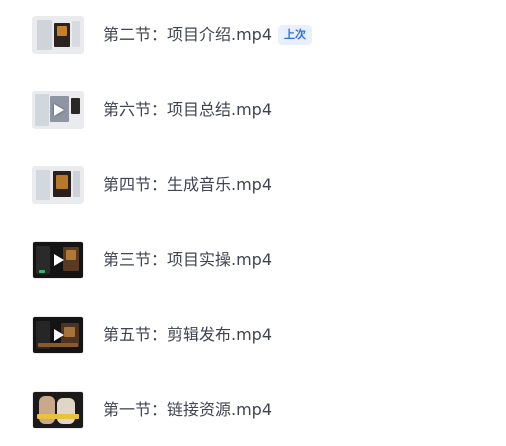 Image resolution: width=506 pixels, height=446 pixels. I want to click on file-name: 第二节：项目介绍.mp4, so click(187, 35).